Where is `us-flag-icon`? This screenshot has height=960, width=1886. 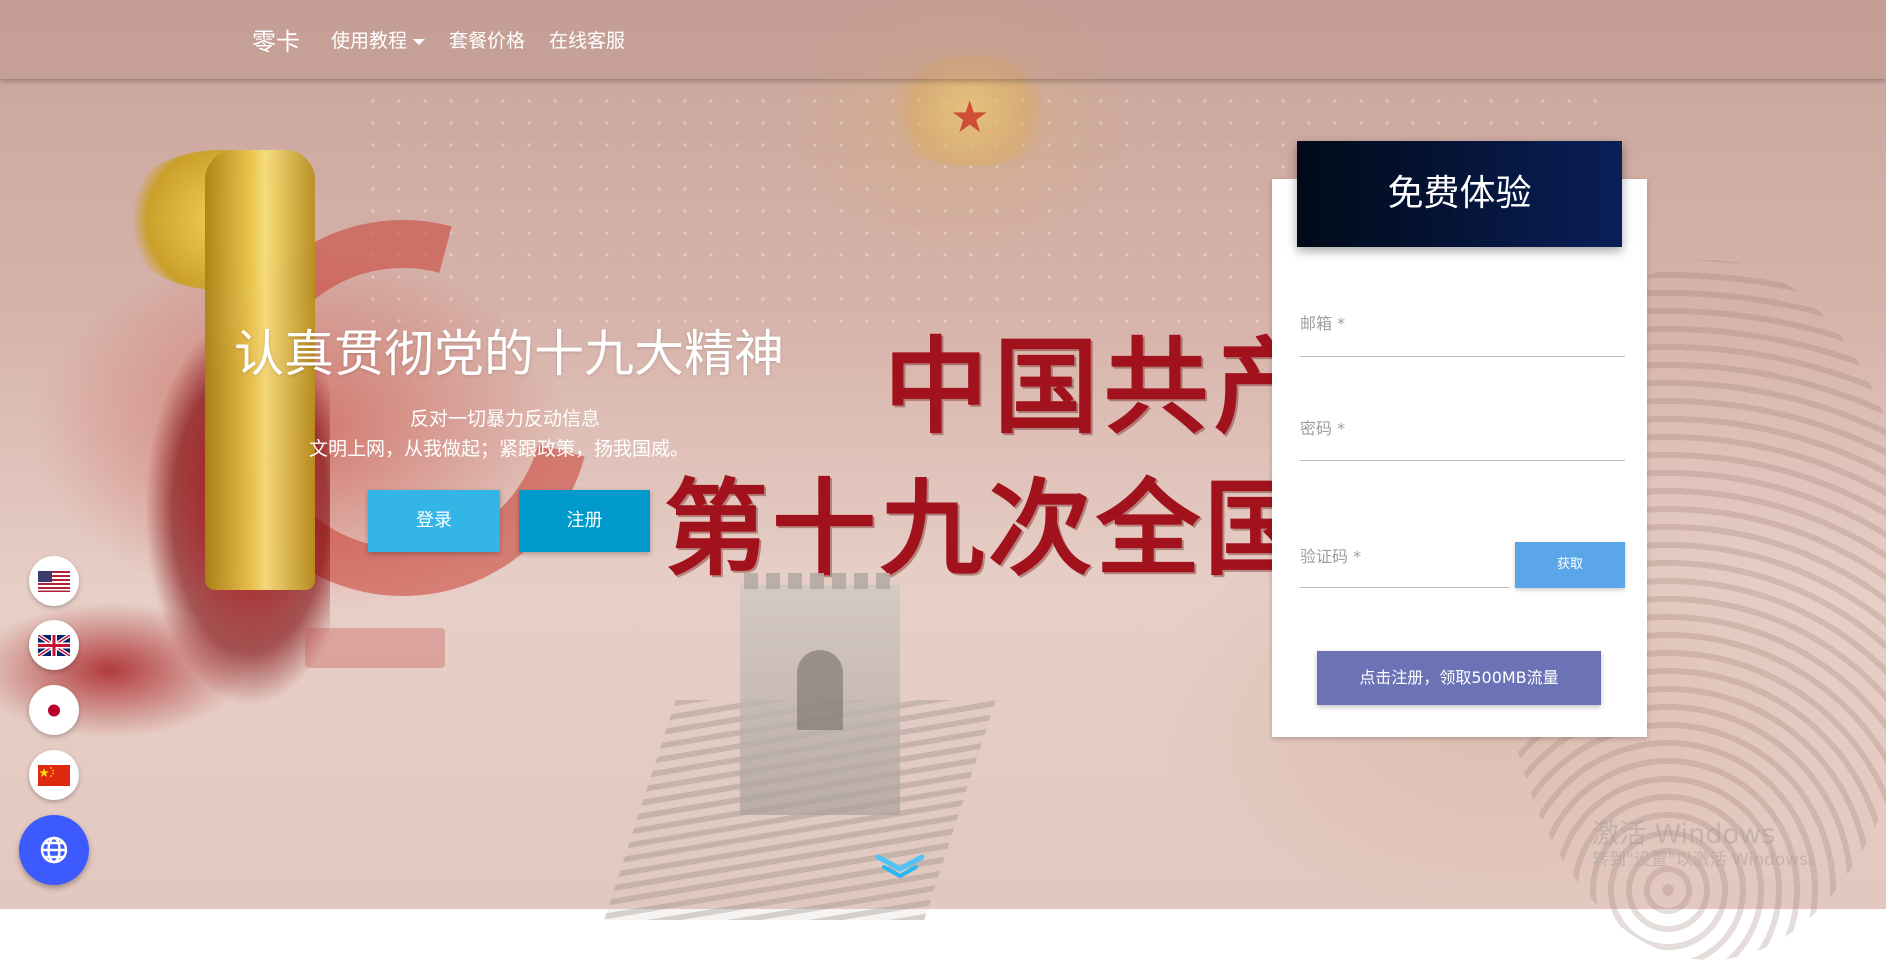
us-flag-icon is located at coordinates (54, 581).